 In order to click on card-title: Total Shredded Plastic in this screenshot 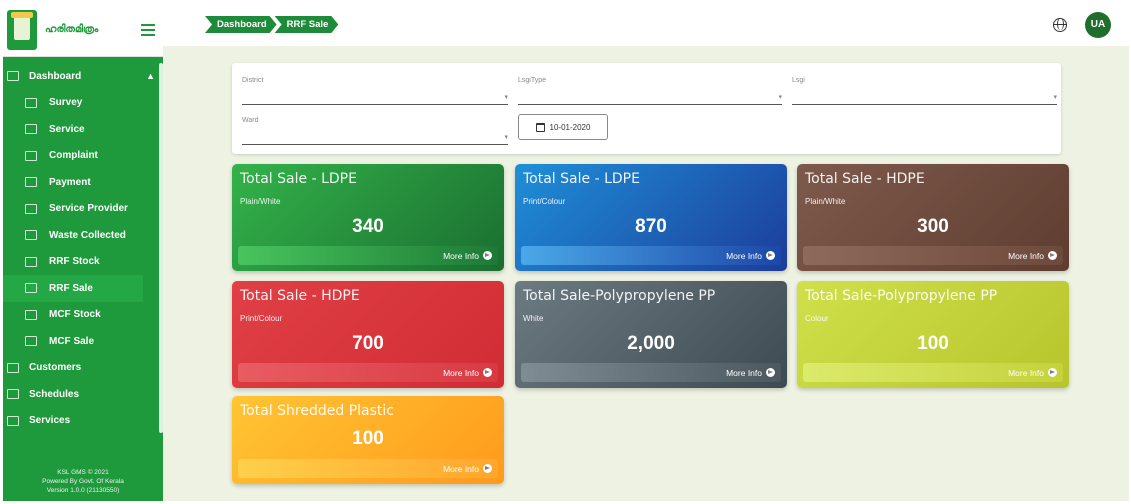, I will do `click(317, 411)`.